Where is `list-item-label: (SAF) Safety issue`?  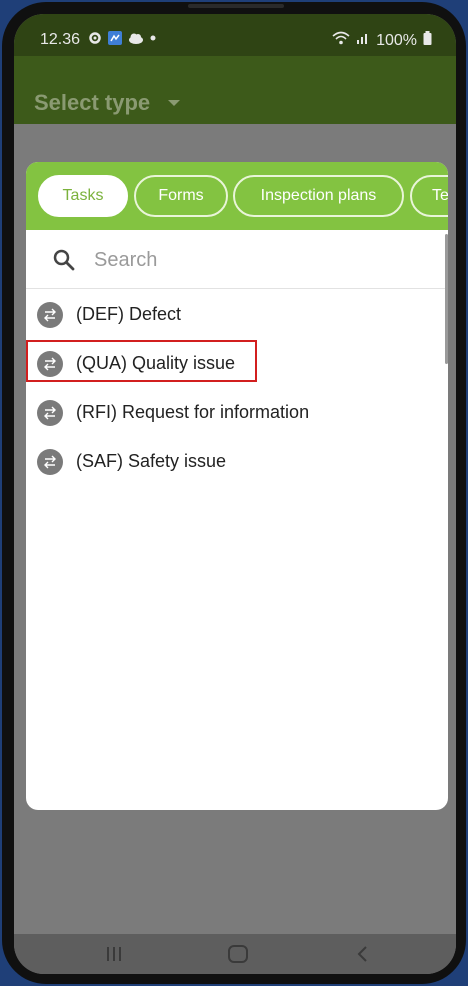 list-item-label: (SAF) Safety issue is located at coordinates (151, 461).